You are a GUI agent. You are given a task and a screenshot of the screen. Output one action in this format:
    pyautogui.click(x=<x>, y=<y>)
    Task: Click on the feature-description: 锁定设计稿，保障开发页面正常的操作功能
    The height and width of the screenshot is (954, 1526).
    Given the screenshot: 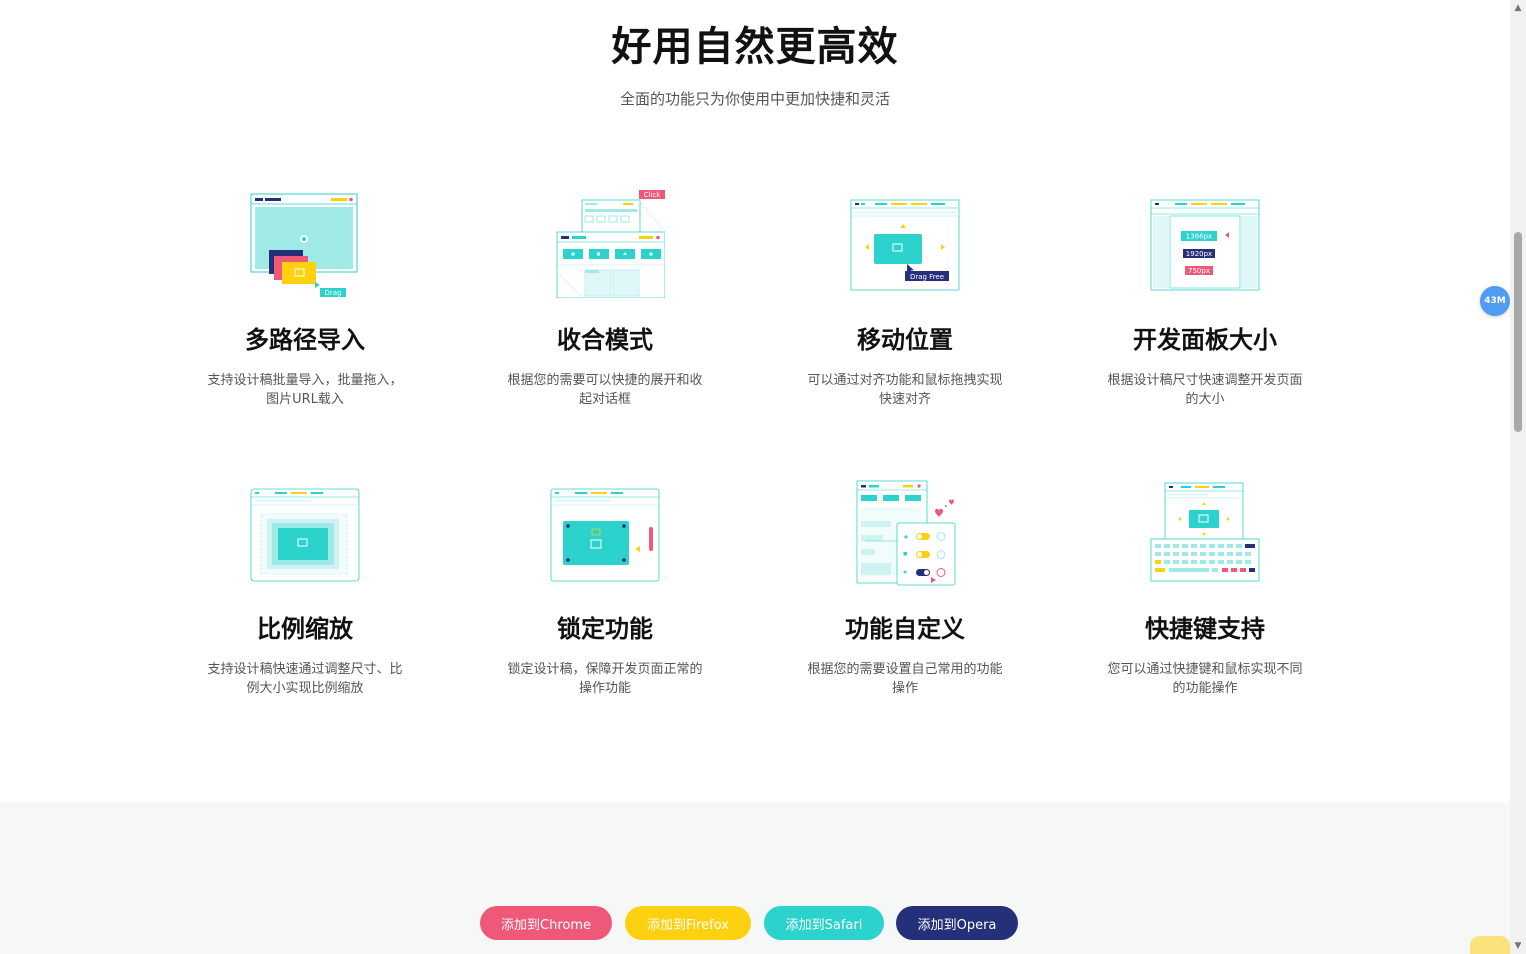 What is the action you would take?
    pyautogui.click(x=605, y=679)
    